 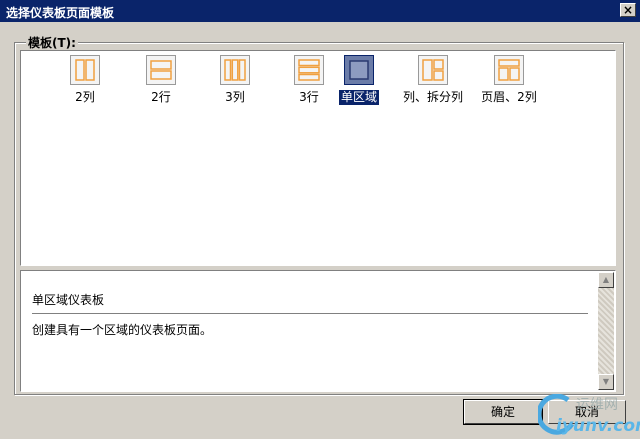 I want to click on template-tile-2-rows: 2行, so click(x=161, y=80).